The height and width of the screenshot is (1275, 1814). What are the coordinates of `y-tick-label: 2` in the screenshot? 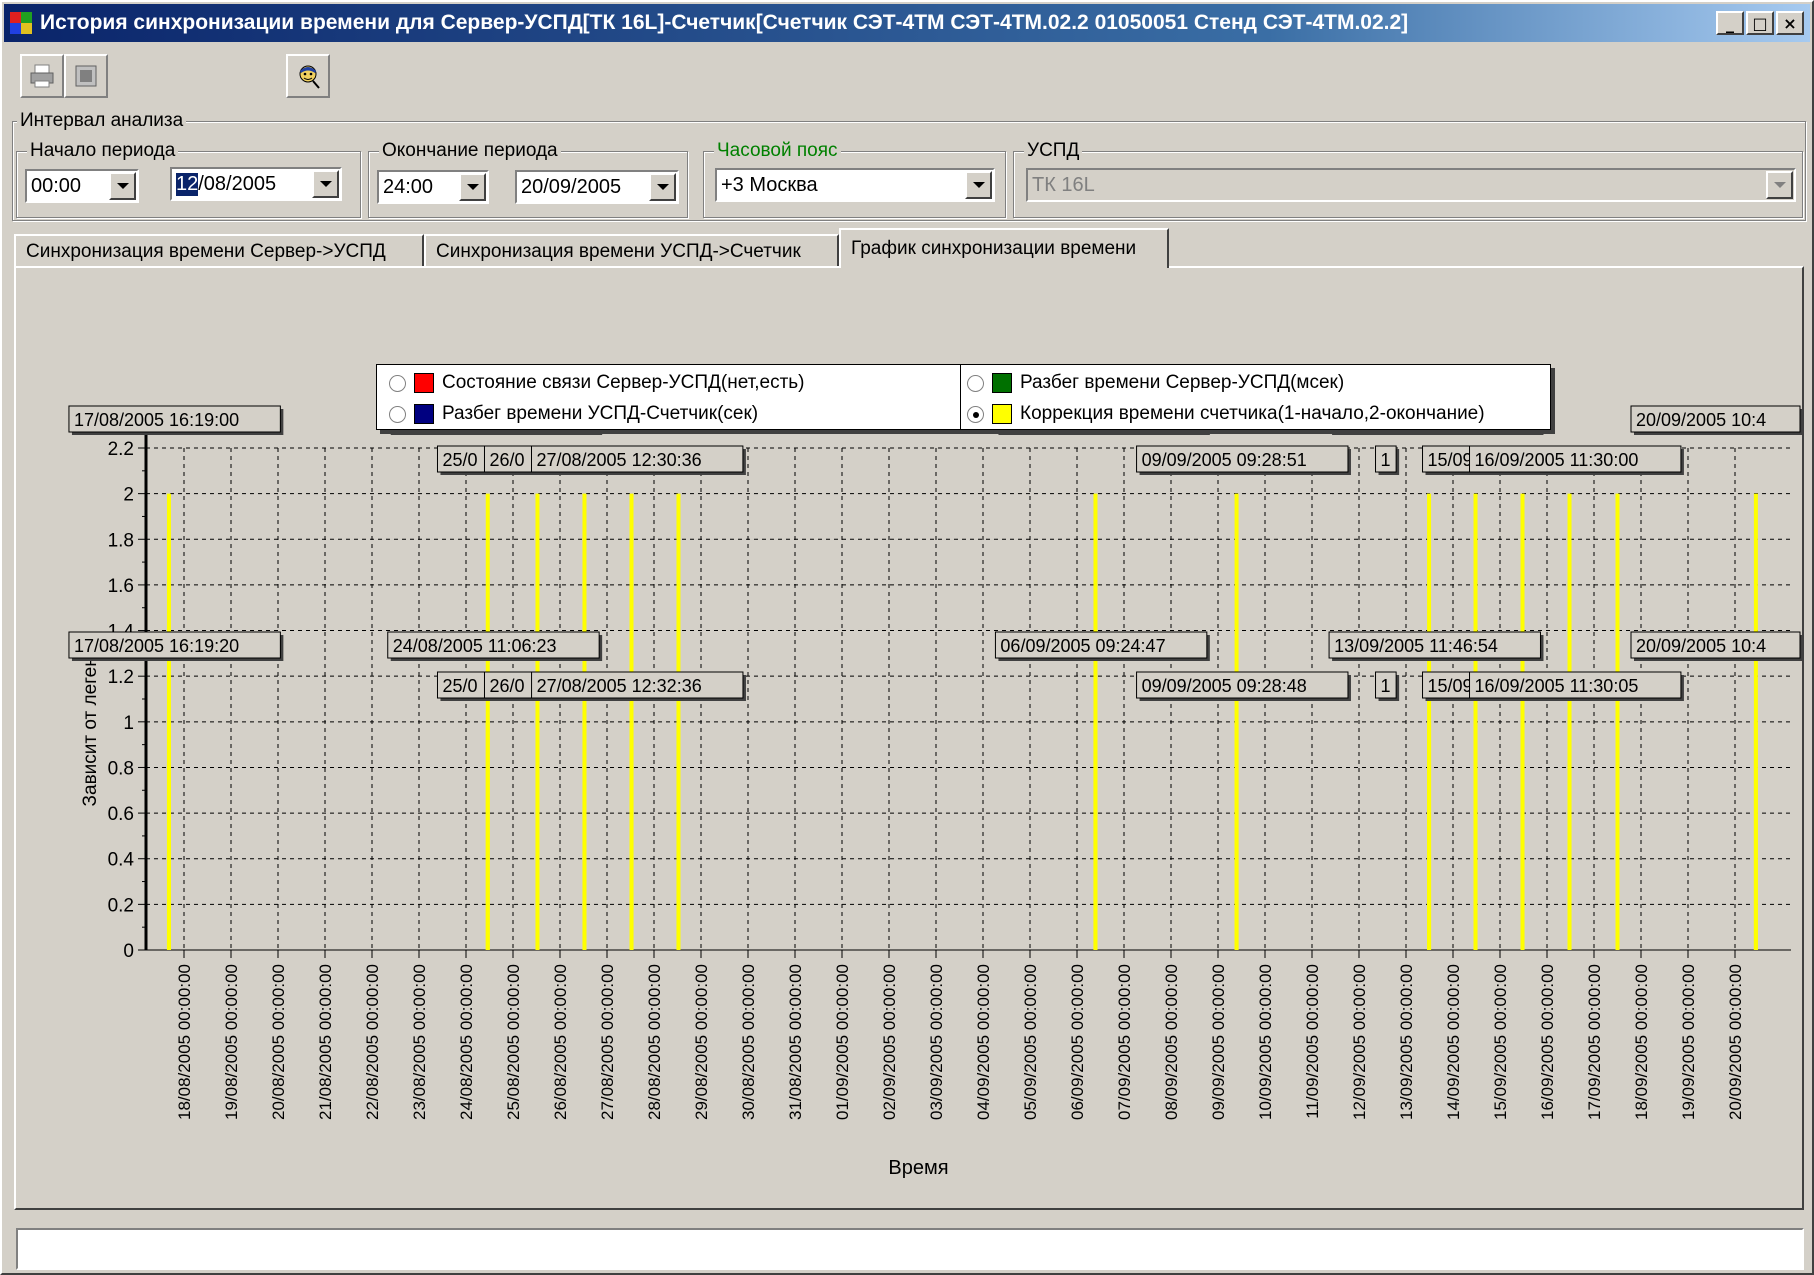 It's located at (128, 495).